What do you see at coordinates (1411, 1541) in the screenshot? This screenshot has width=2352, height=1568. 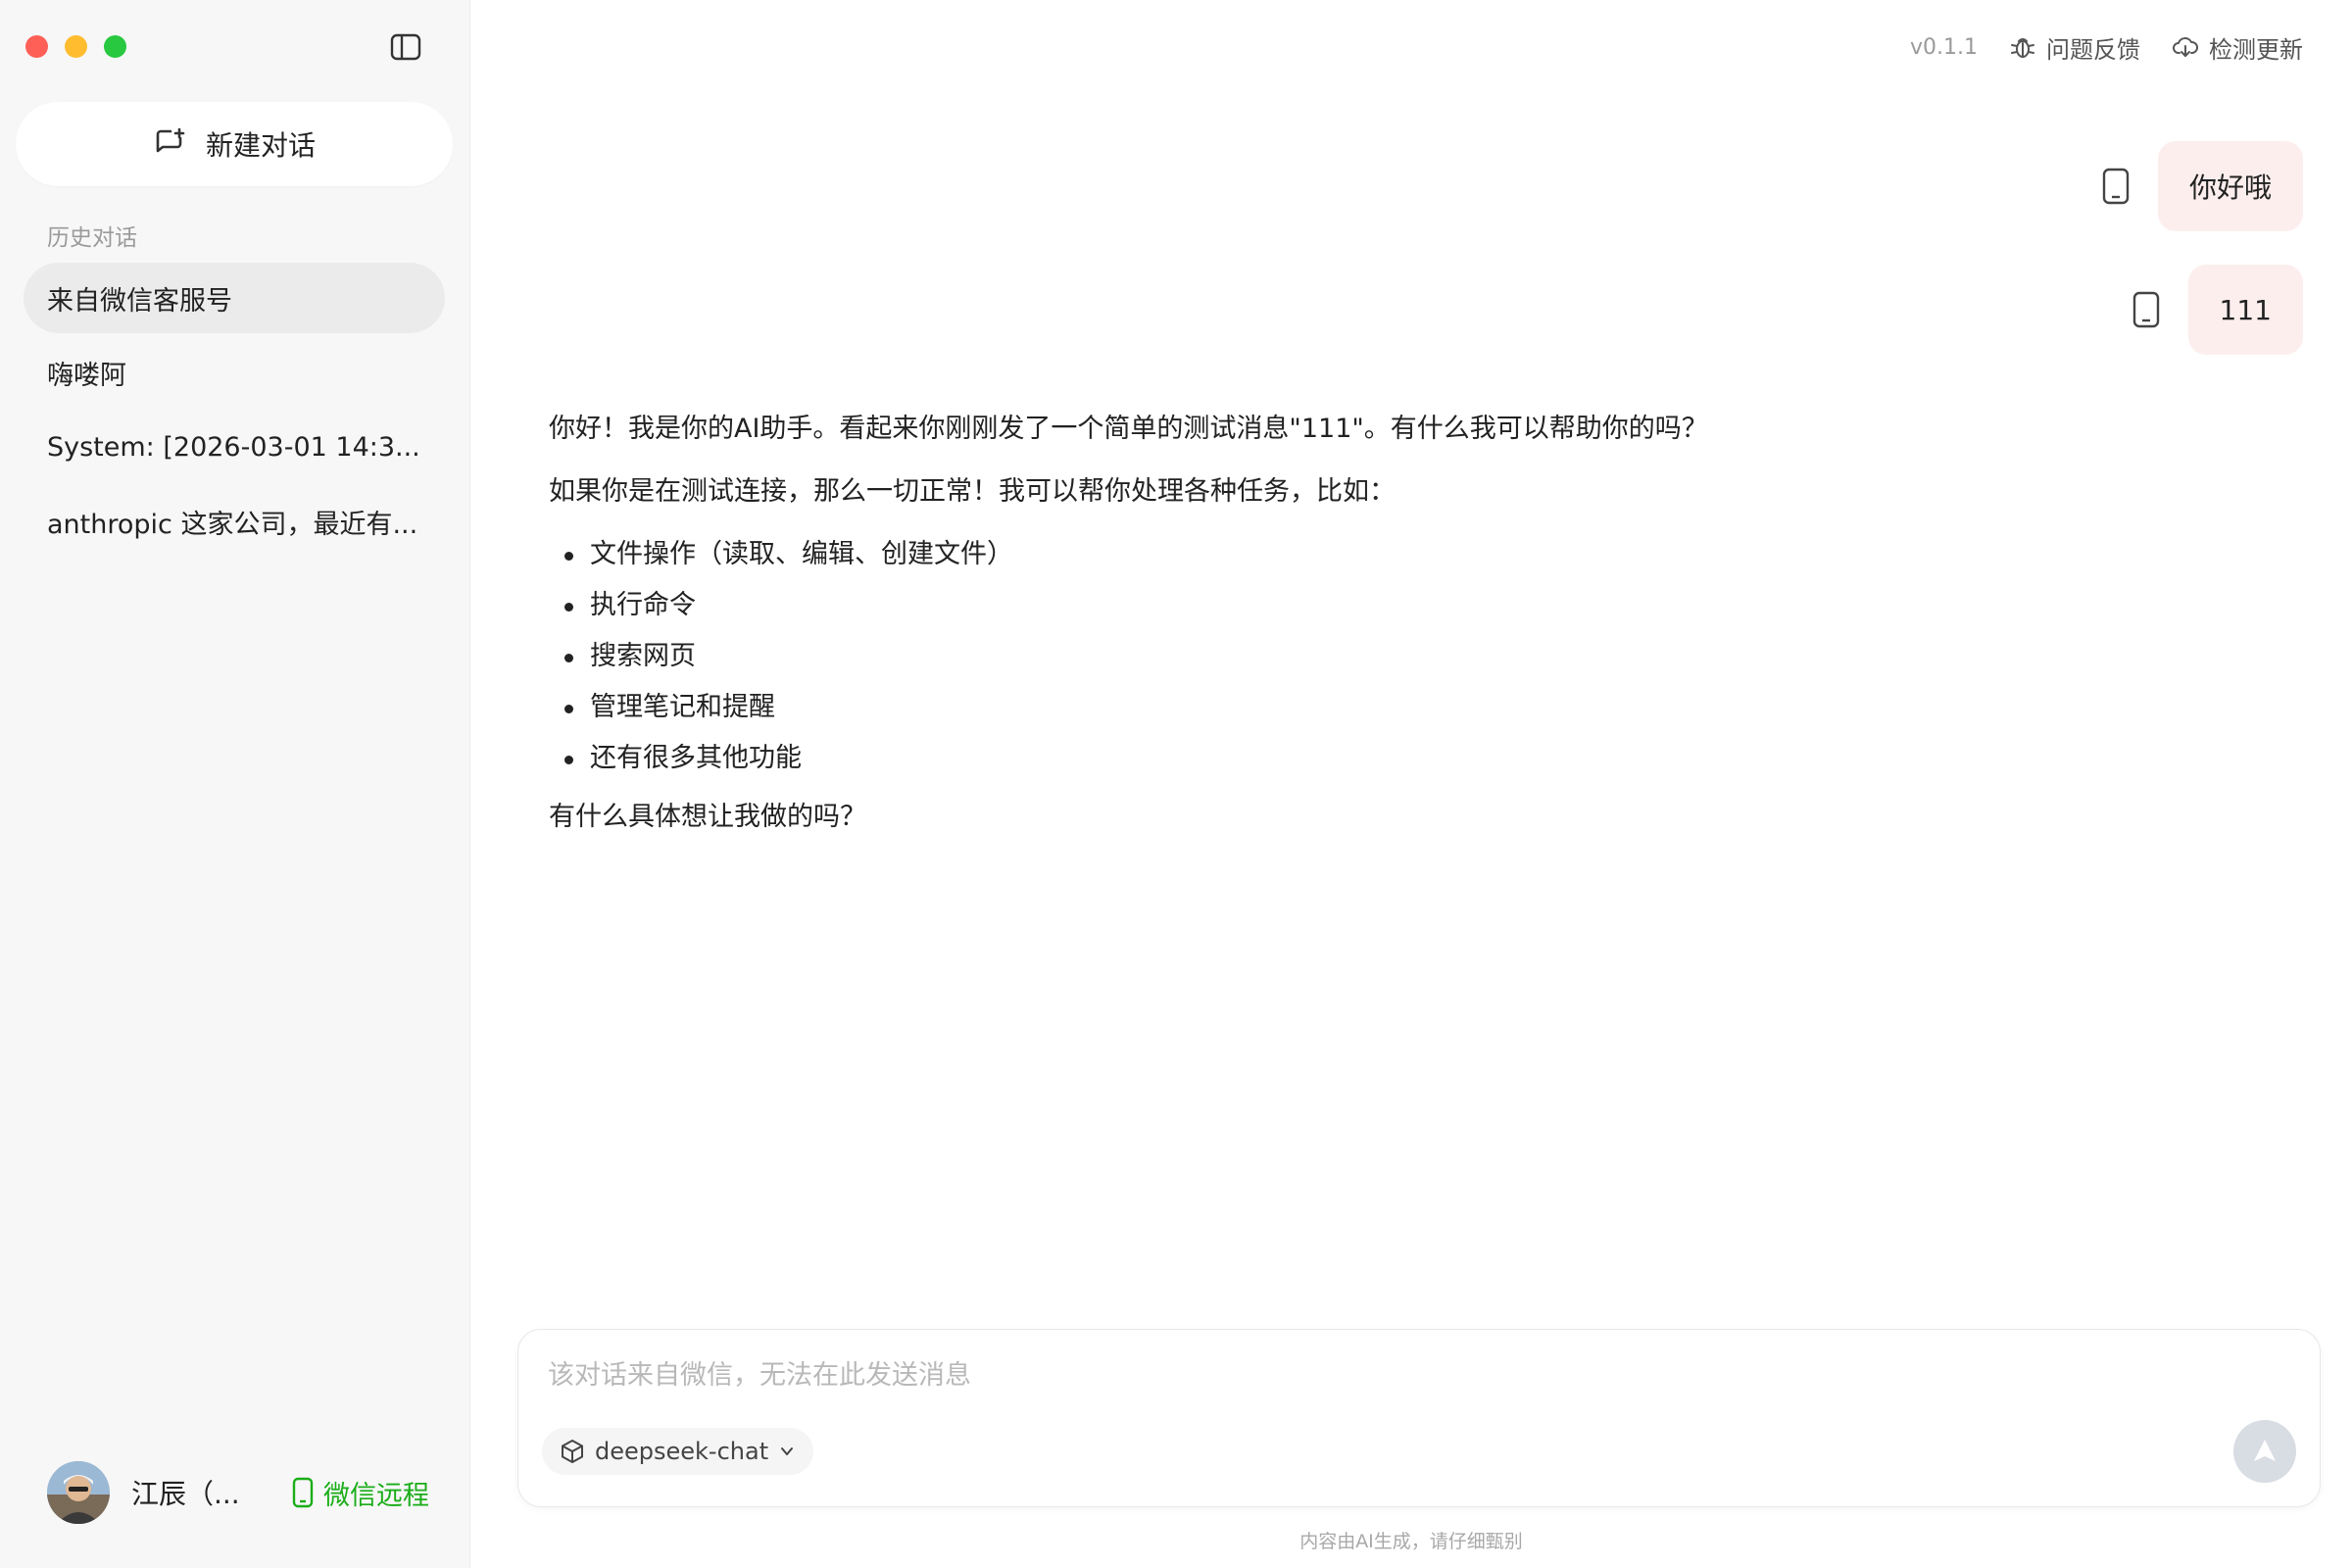 I see `ai-disclaimer: 内容由AI生成，请仔细甄别` at bounding box center [1411, 1541].